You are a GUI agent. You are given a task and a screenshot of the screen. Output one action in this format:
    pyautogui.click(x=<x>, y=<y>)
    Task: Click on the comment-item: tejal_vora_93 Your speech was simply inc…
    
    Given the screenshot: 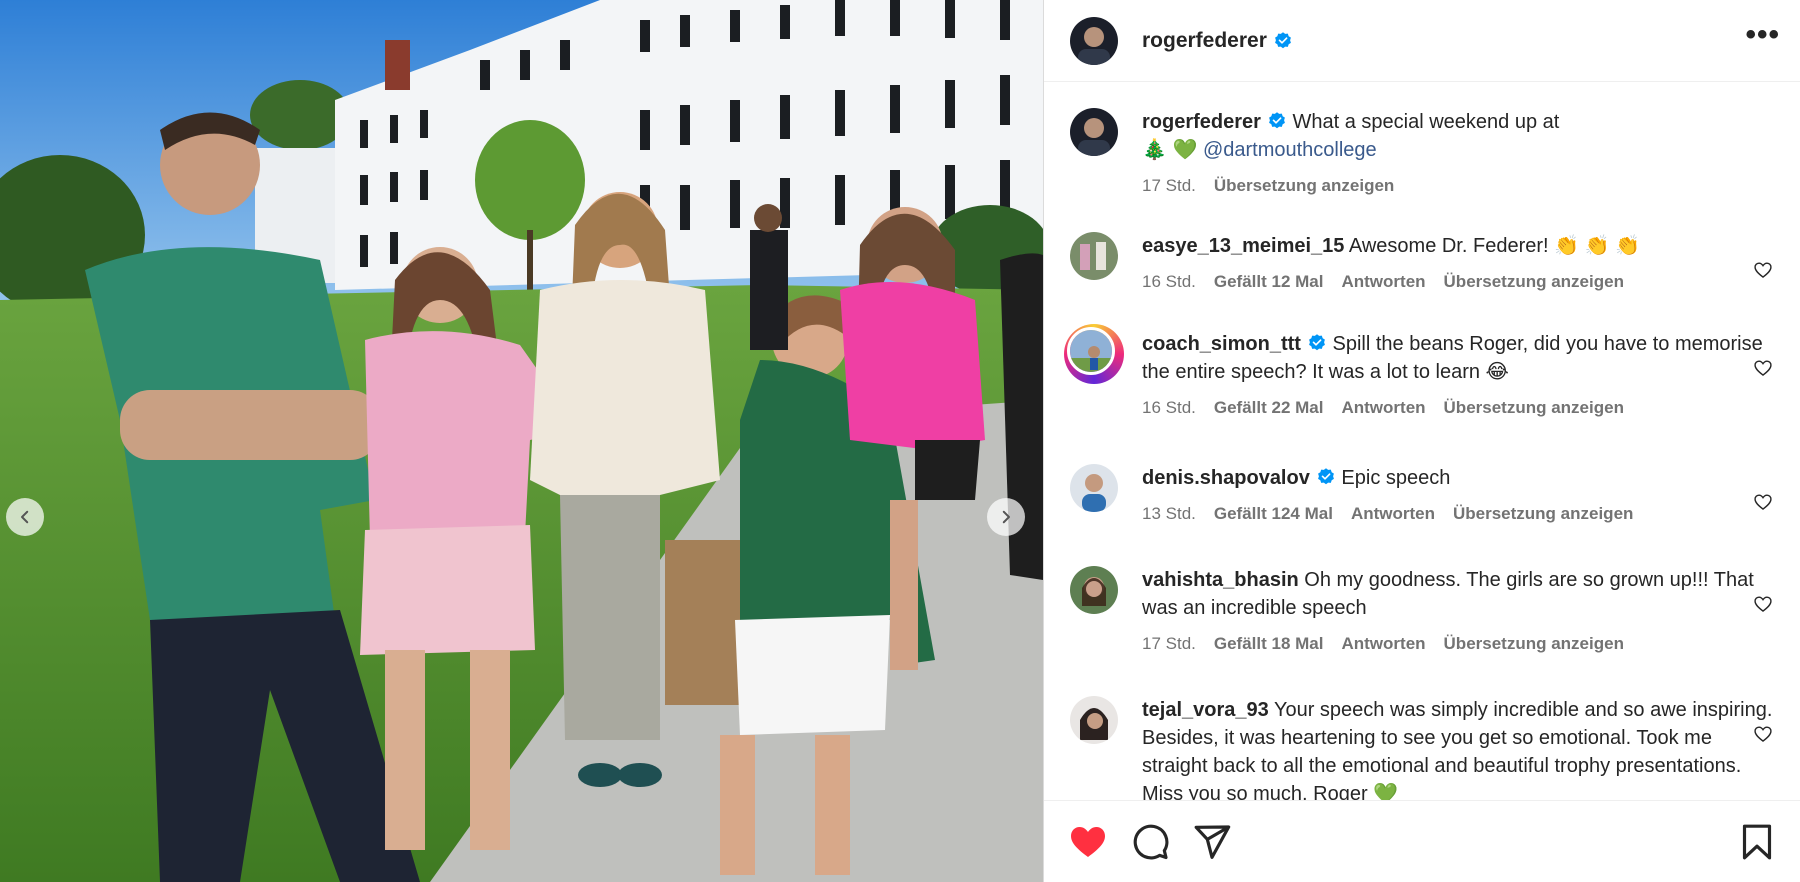 What is the action you would take?
    pyautogui.click(x=1425, y=748)
    